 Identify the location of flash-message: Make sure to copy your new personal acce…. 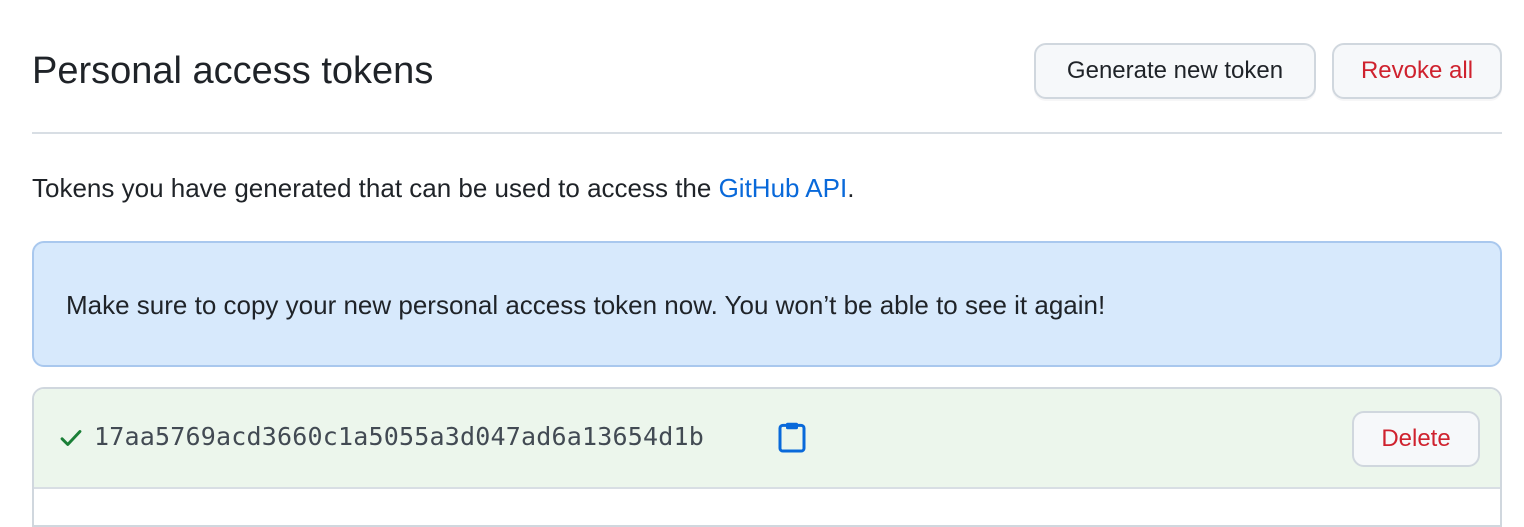
(586, 305).